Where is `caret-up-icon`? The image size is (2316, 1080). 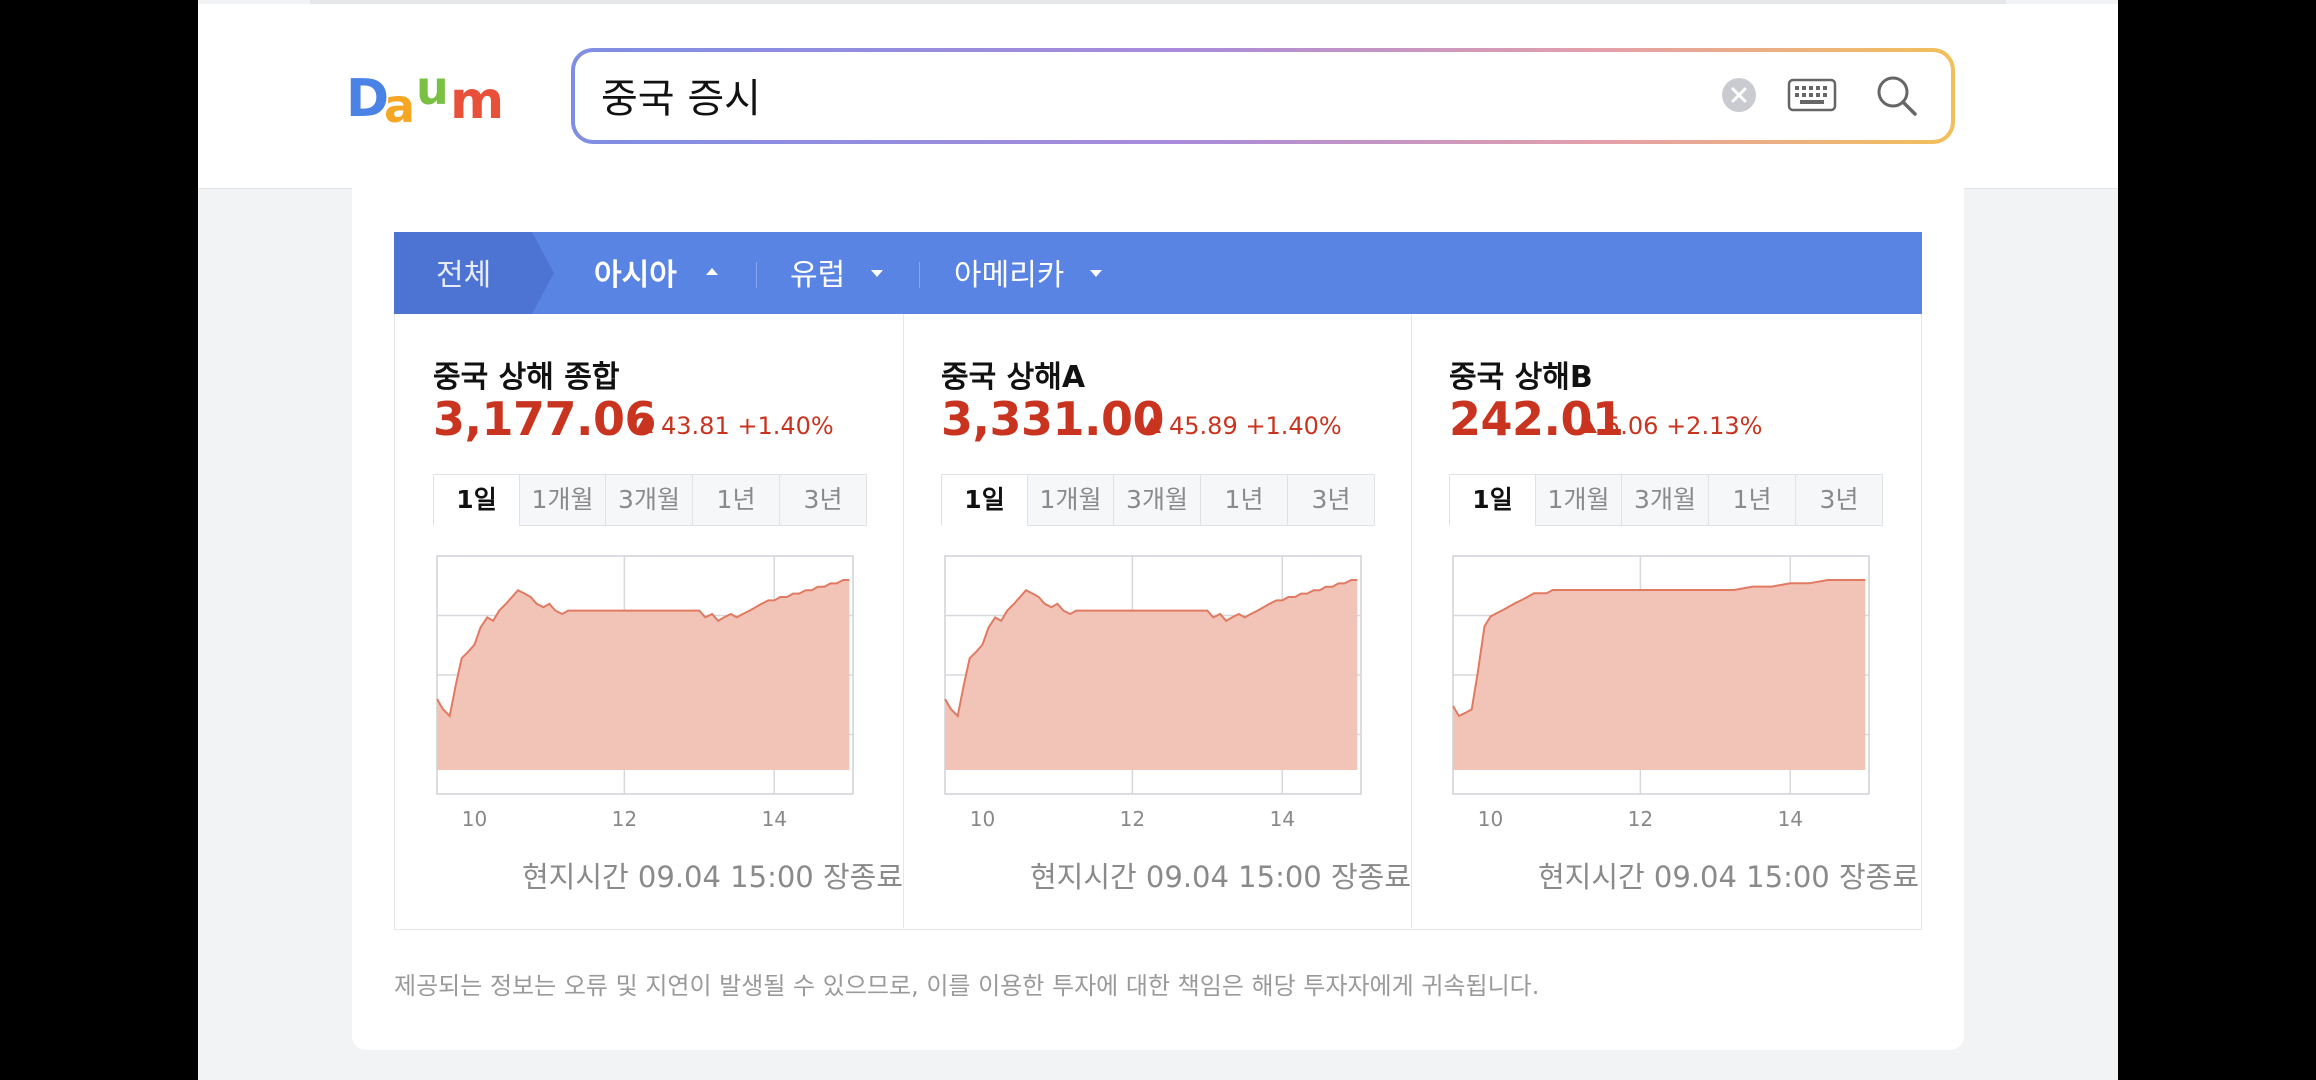 caret-up-icon is located at coordinates (712, 271).